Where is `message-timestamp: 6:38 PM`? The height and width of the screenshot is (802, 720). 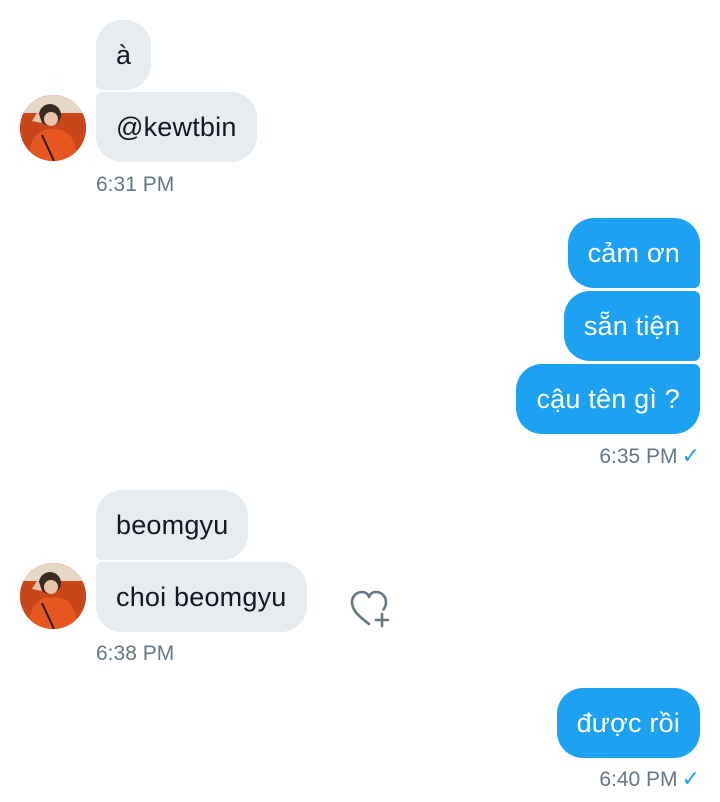 message-timestamp: 6:38 PM is located at coordinates (135, 653).